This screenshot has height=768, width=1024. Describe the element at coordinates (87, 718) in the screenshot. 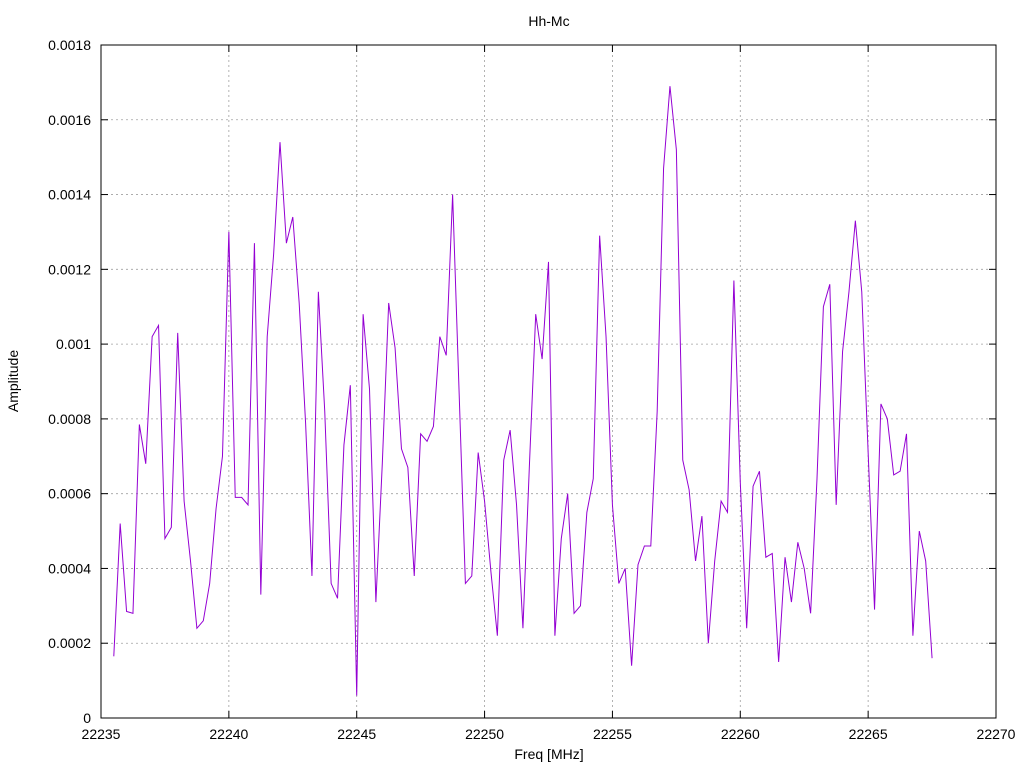

I see `y-tick-label: 0` at that location.